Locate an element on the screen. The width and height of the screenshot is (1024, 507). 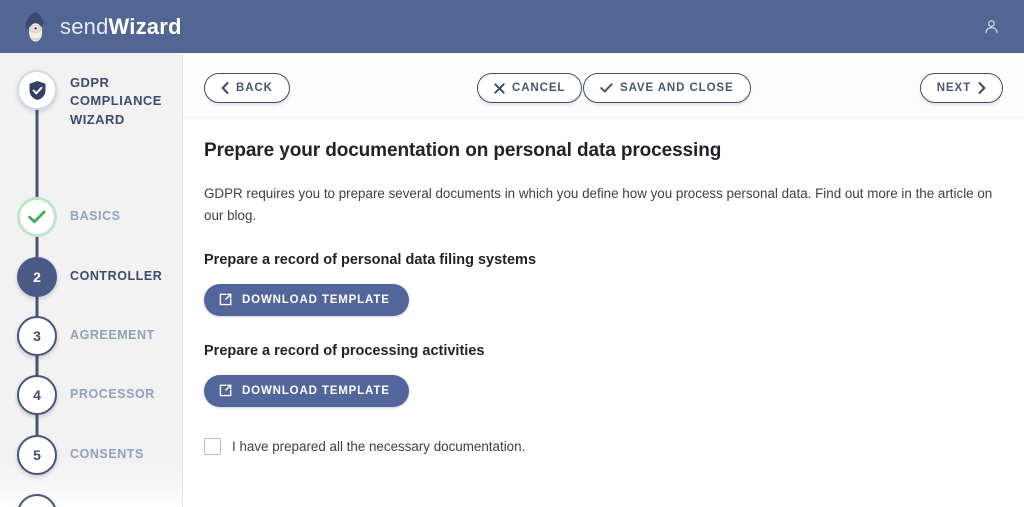
sidebar-item-basics: BASICS is located at coordinates (91, 217).